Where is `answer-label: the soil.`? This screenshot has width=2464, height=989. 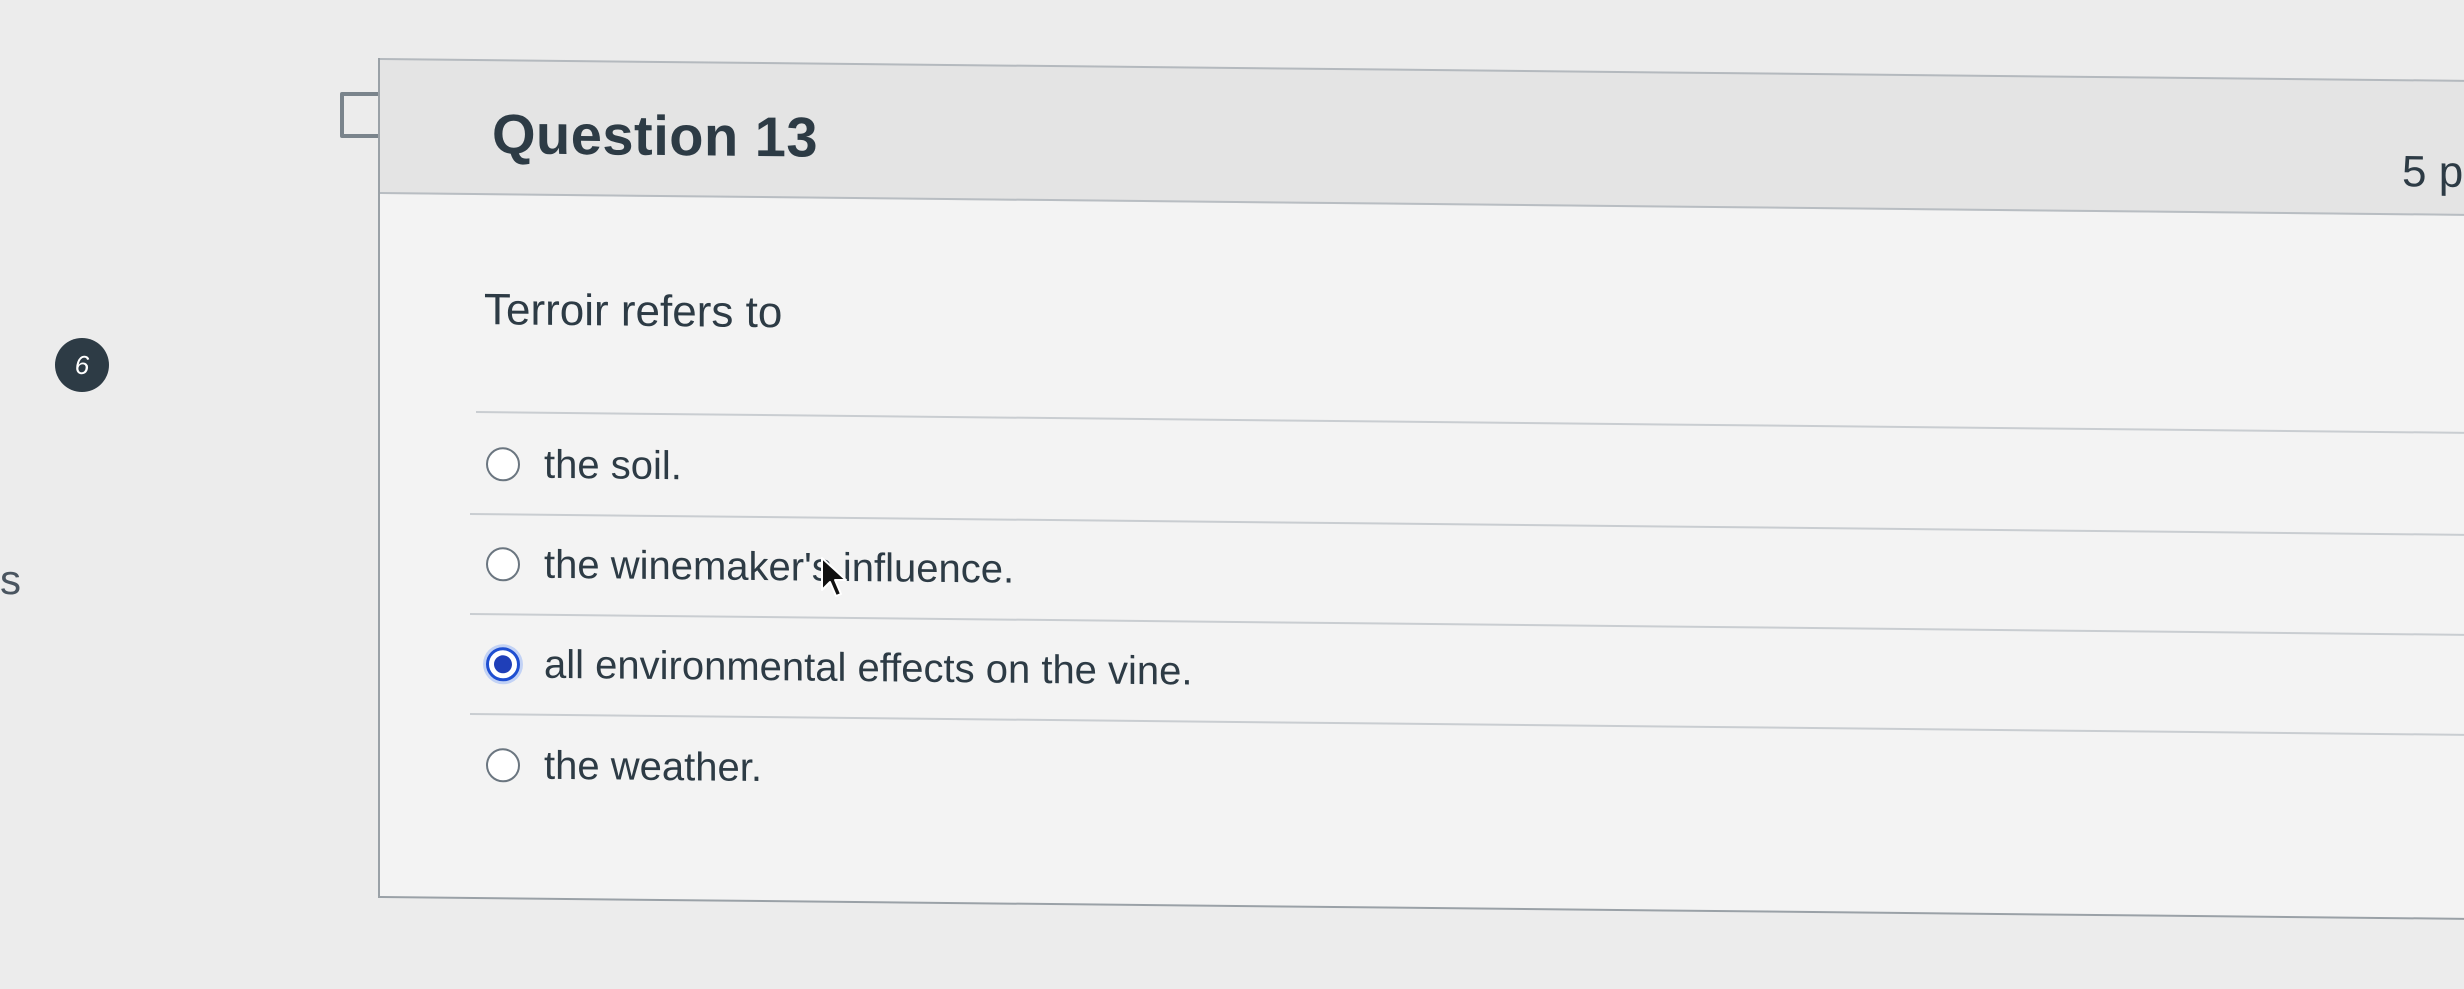
answer-label: the soil. is located at coordinates (613, 465).